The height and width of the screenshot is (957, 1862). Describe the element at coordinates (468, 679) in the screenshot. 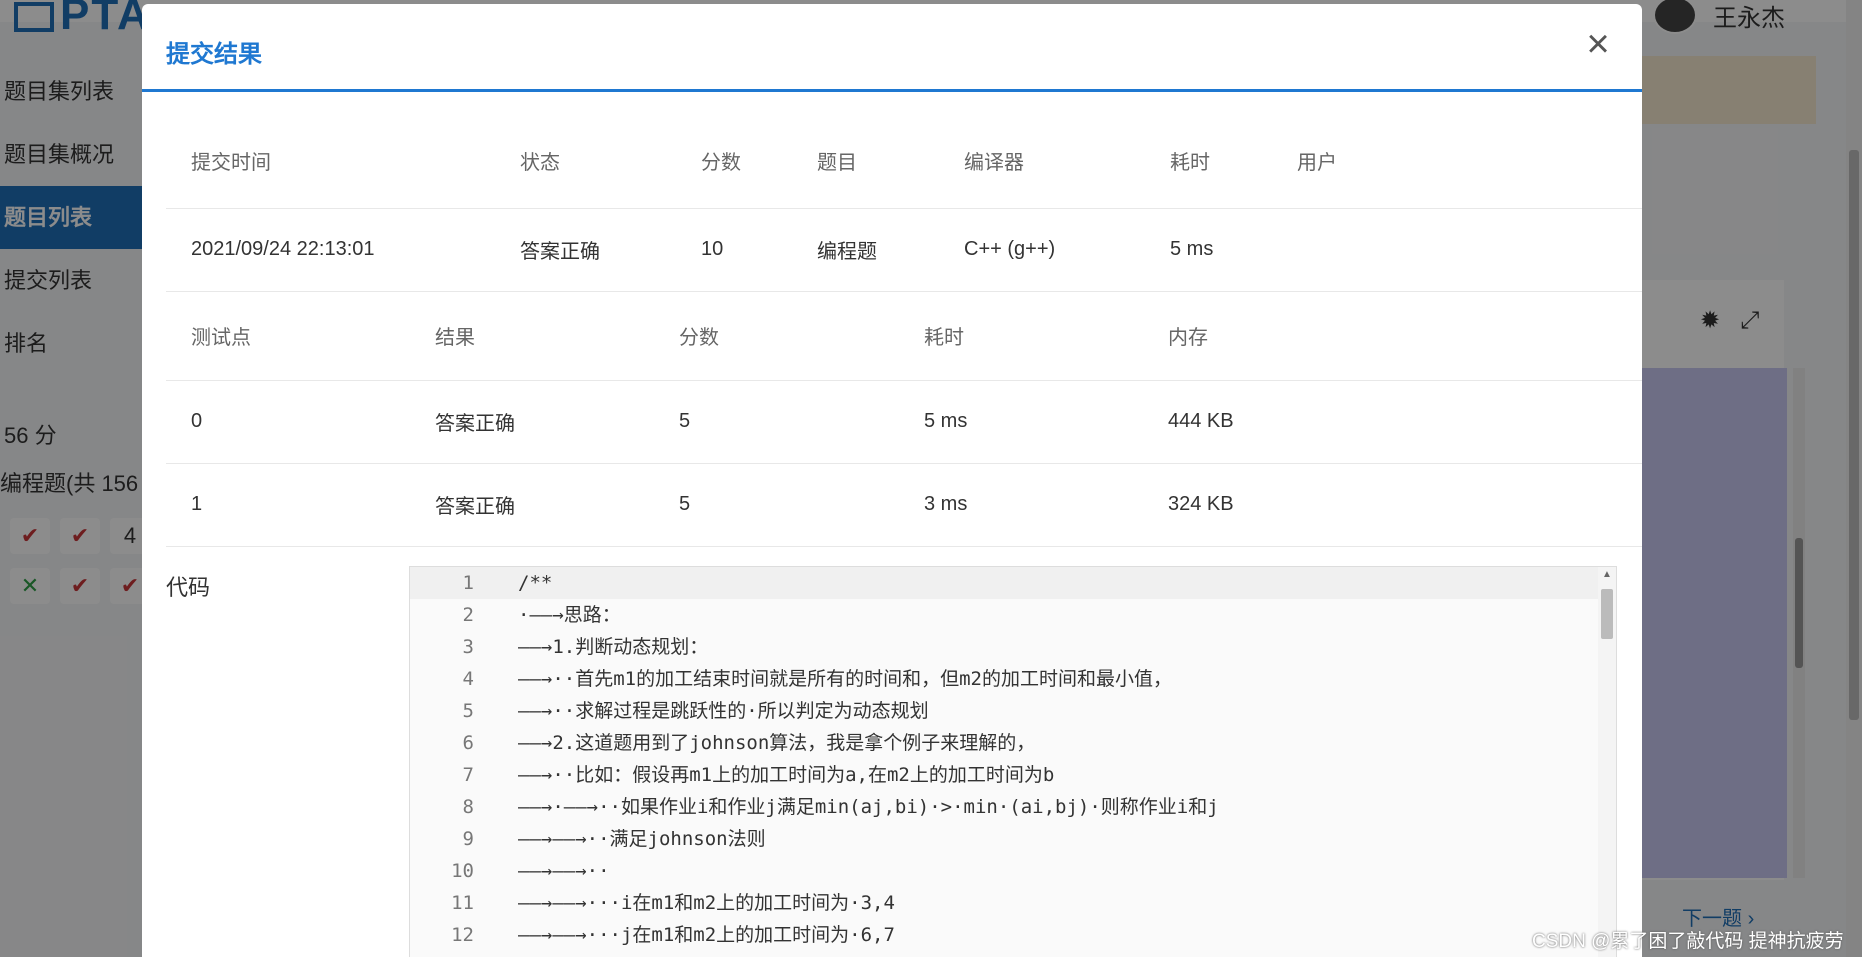

I see `line-number: 4` at that location.